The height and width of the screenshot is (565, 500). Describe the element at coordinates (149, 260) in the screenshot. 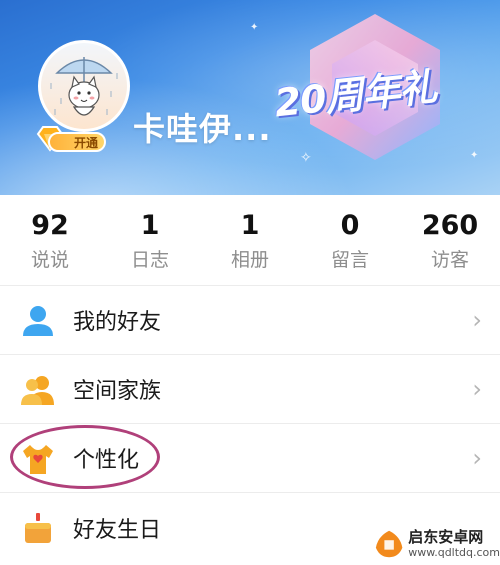

I see `stat-label: 日志` at that location.